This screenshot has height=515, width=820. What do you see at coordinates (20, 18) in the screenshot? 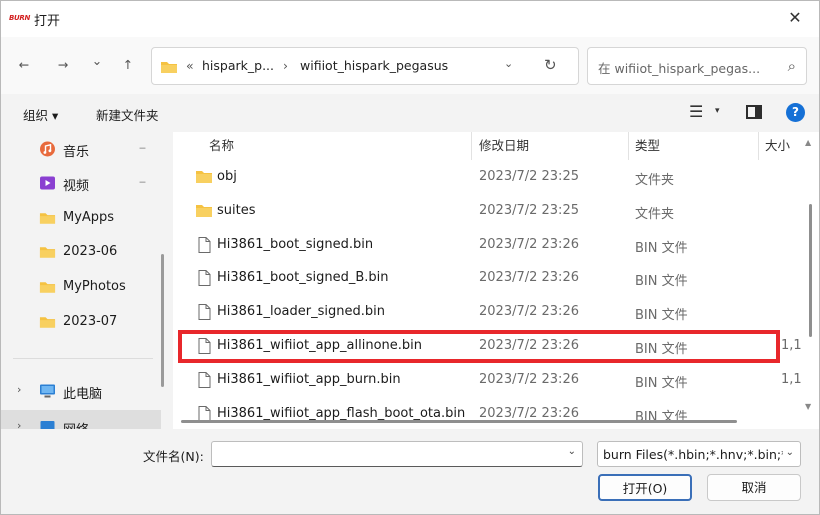
I see `app-logo-icon: BURN` at bounding box center [20, 18].